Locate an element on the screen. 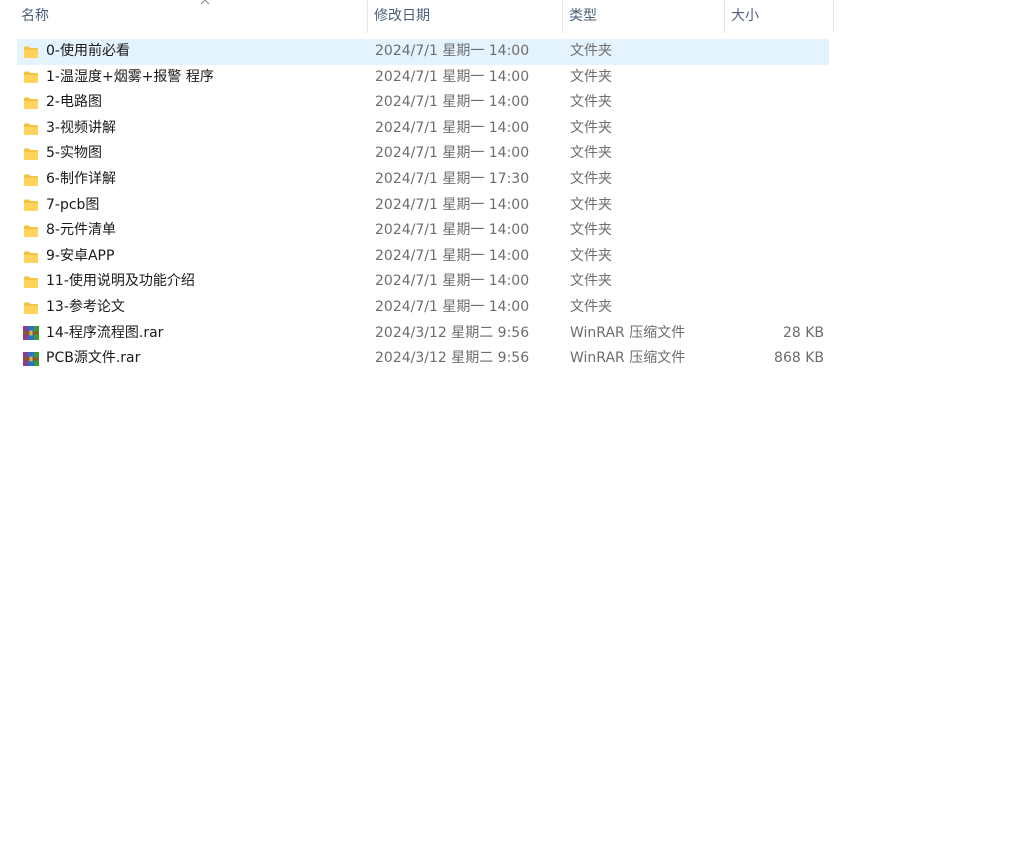 The image size is (1024, 859). file-name: 13-参考论文 is located at coordinates (85, 306).